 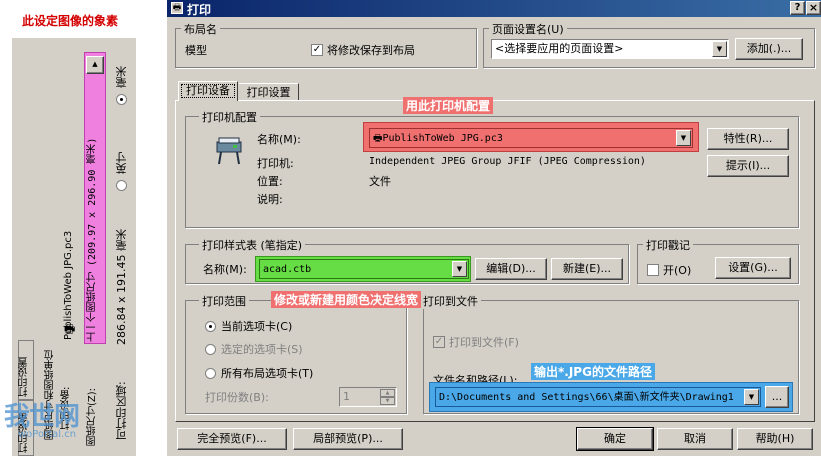 What do you see at coordinates (229, 117) in the screenshot?
I see `printer-config-group-title: 打印机配置` at bounding box center [229, 117].